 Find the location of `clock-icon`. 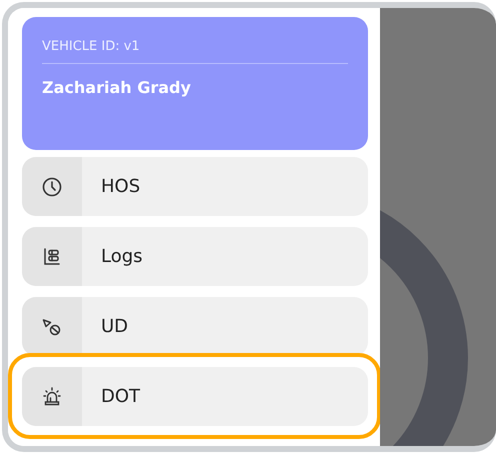

clock-icon is located at coordinates (52, 186).